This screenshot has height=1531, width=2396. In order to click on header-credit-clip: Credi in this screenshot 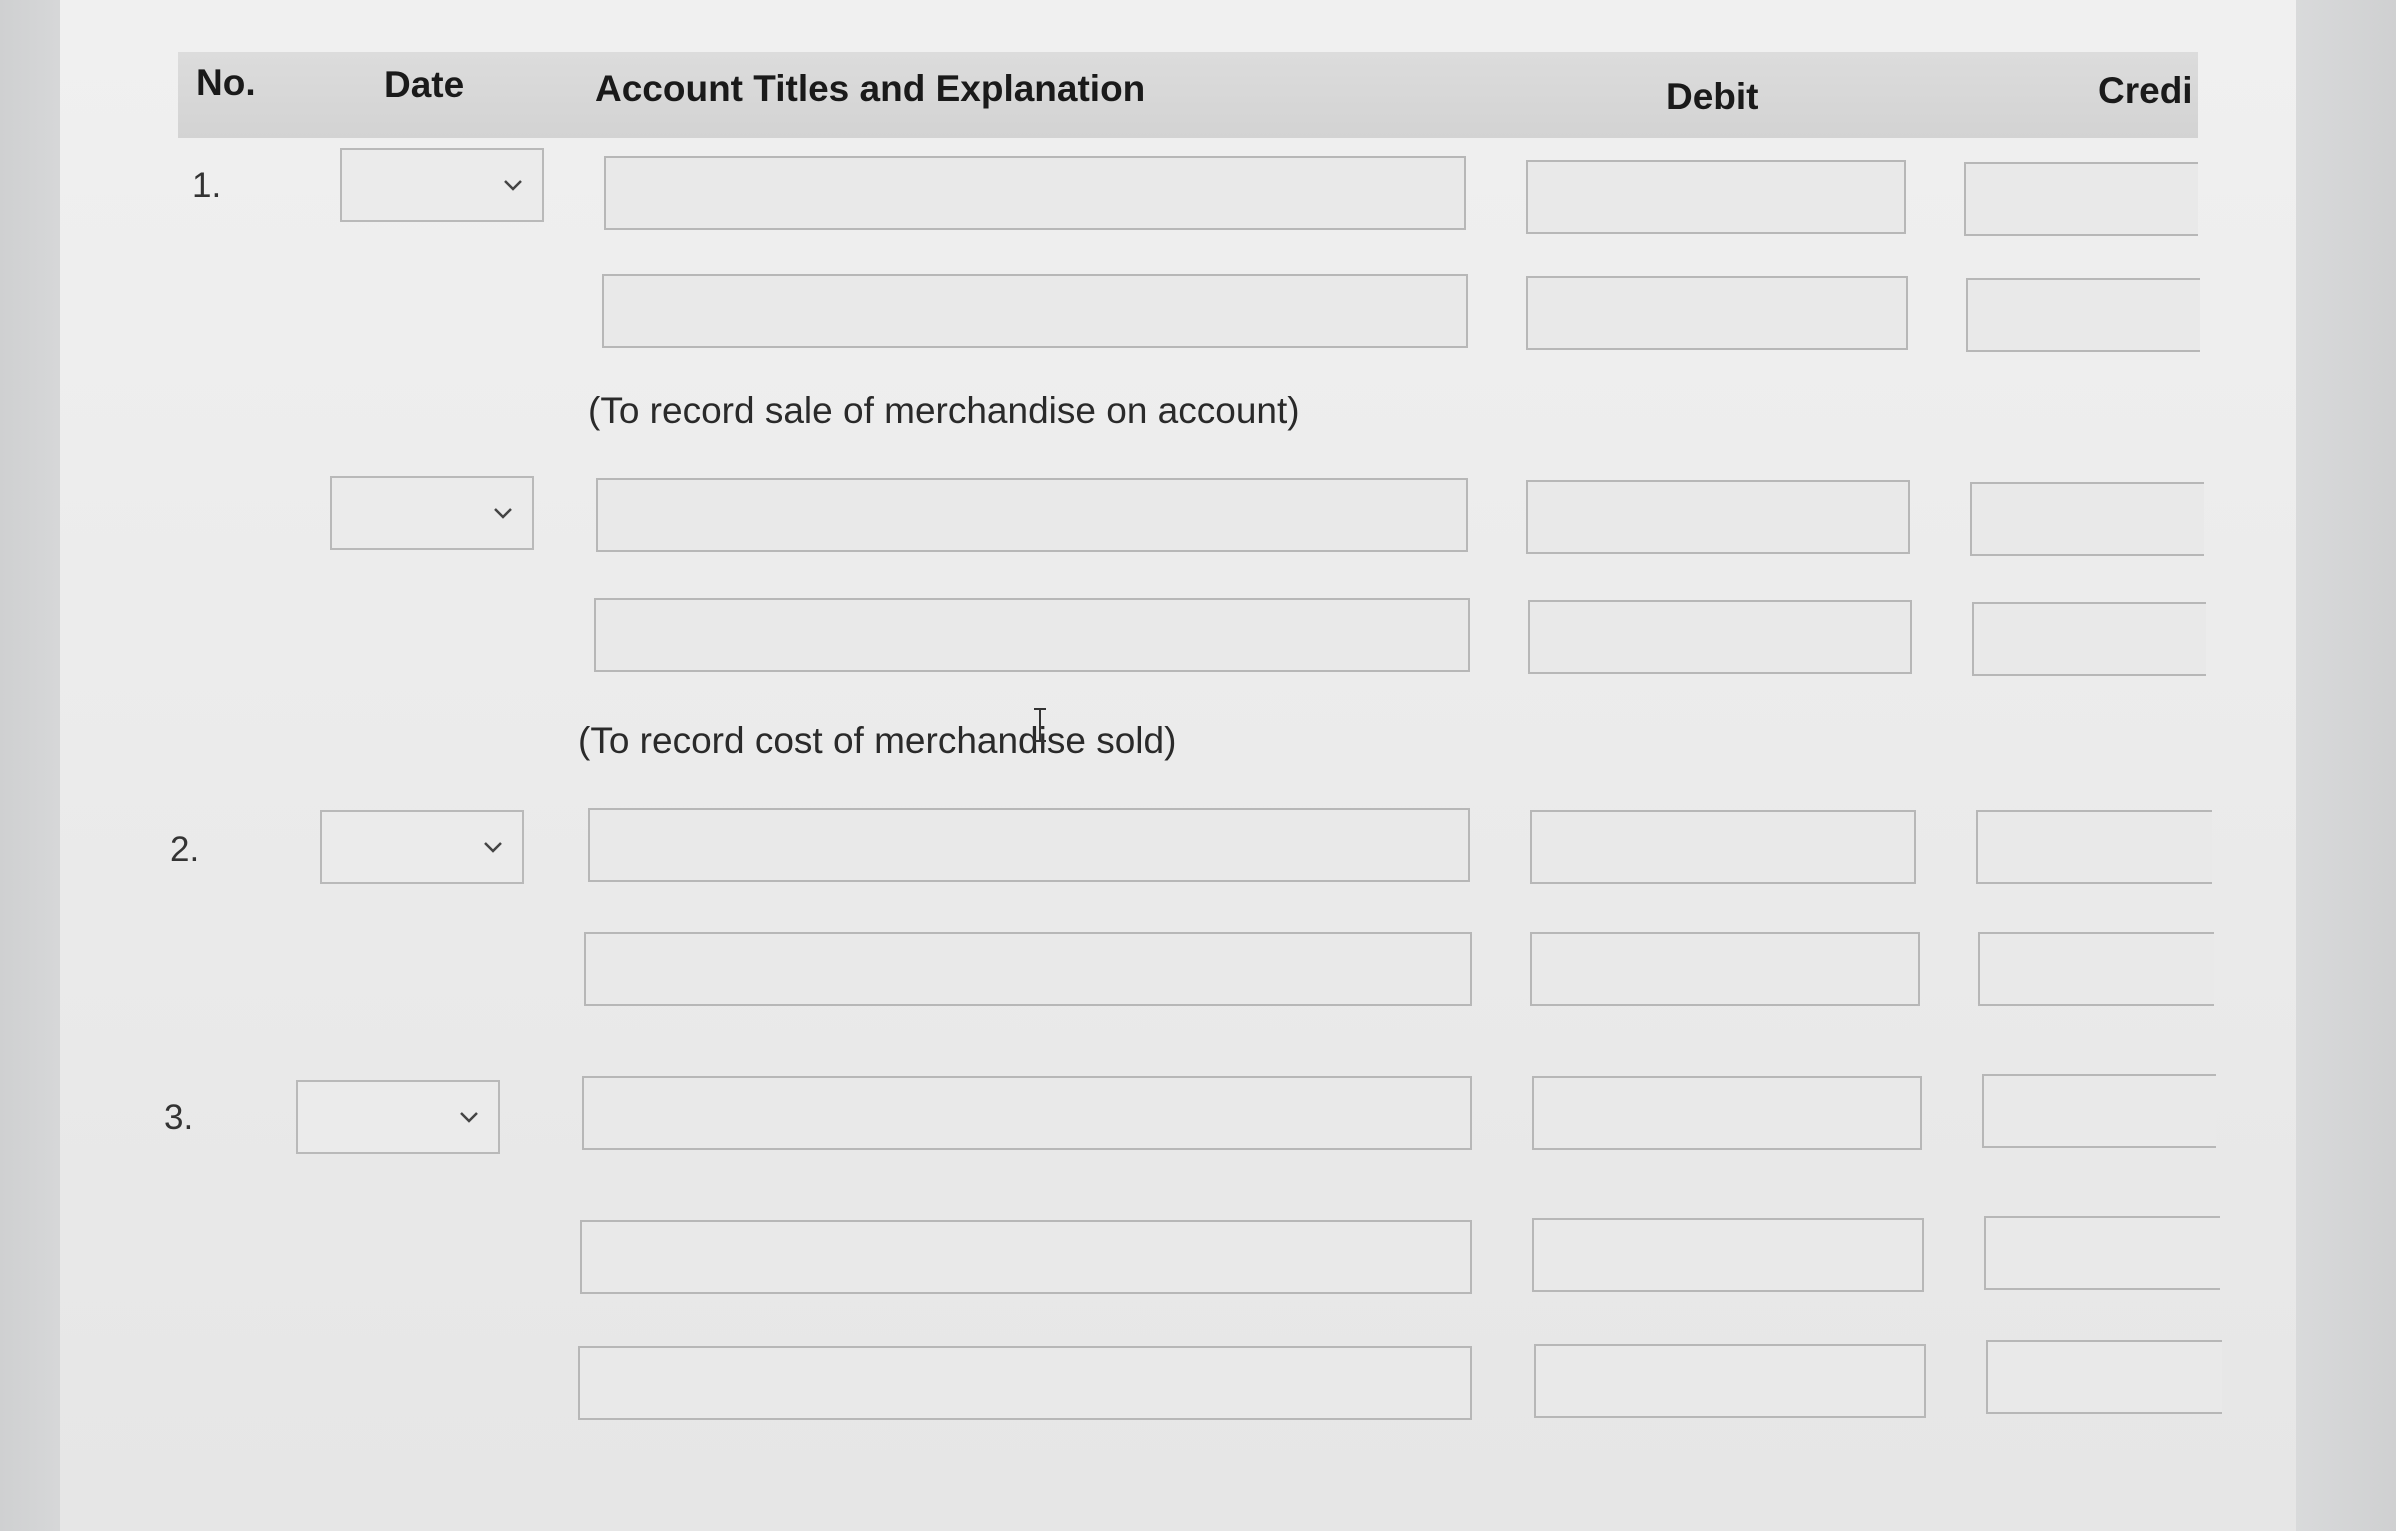, I will do `click(2148, 100)`.